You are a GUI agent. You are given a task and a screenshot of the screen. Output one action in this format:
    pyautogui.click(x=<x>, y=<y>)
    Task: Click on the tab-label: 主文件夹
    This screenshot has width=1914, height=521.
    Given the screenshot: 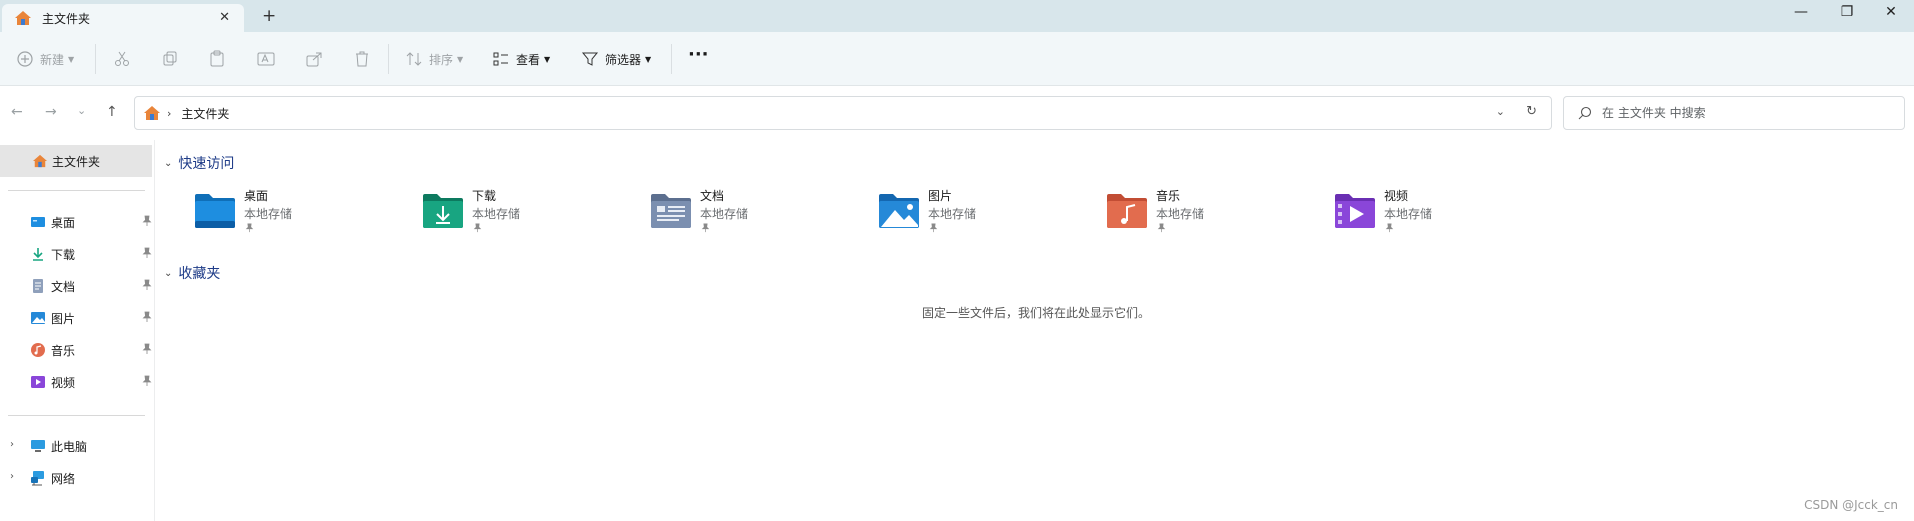 What is the action you would take?
    pyautogui.click(x=66, y=18)
    